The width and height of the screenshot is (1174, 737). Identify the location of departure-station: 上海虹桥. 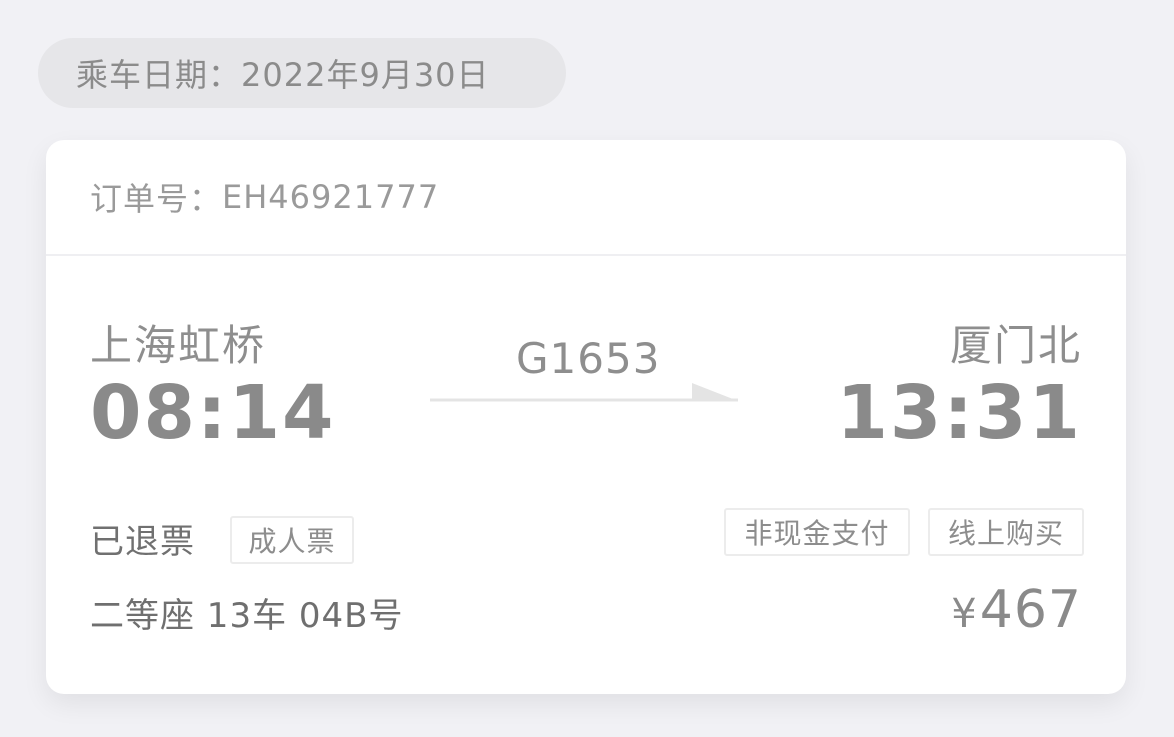
(178, 345).